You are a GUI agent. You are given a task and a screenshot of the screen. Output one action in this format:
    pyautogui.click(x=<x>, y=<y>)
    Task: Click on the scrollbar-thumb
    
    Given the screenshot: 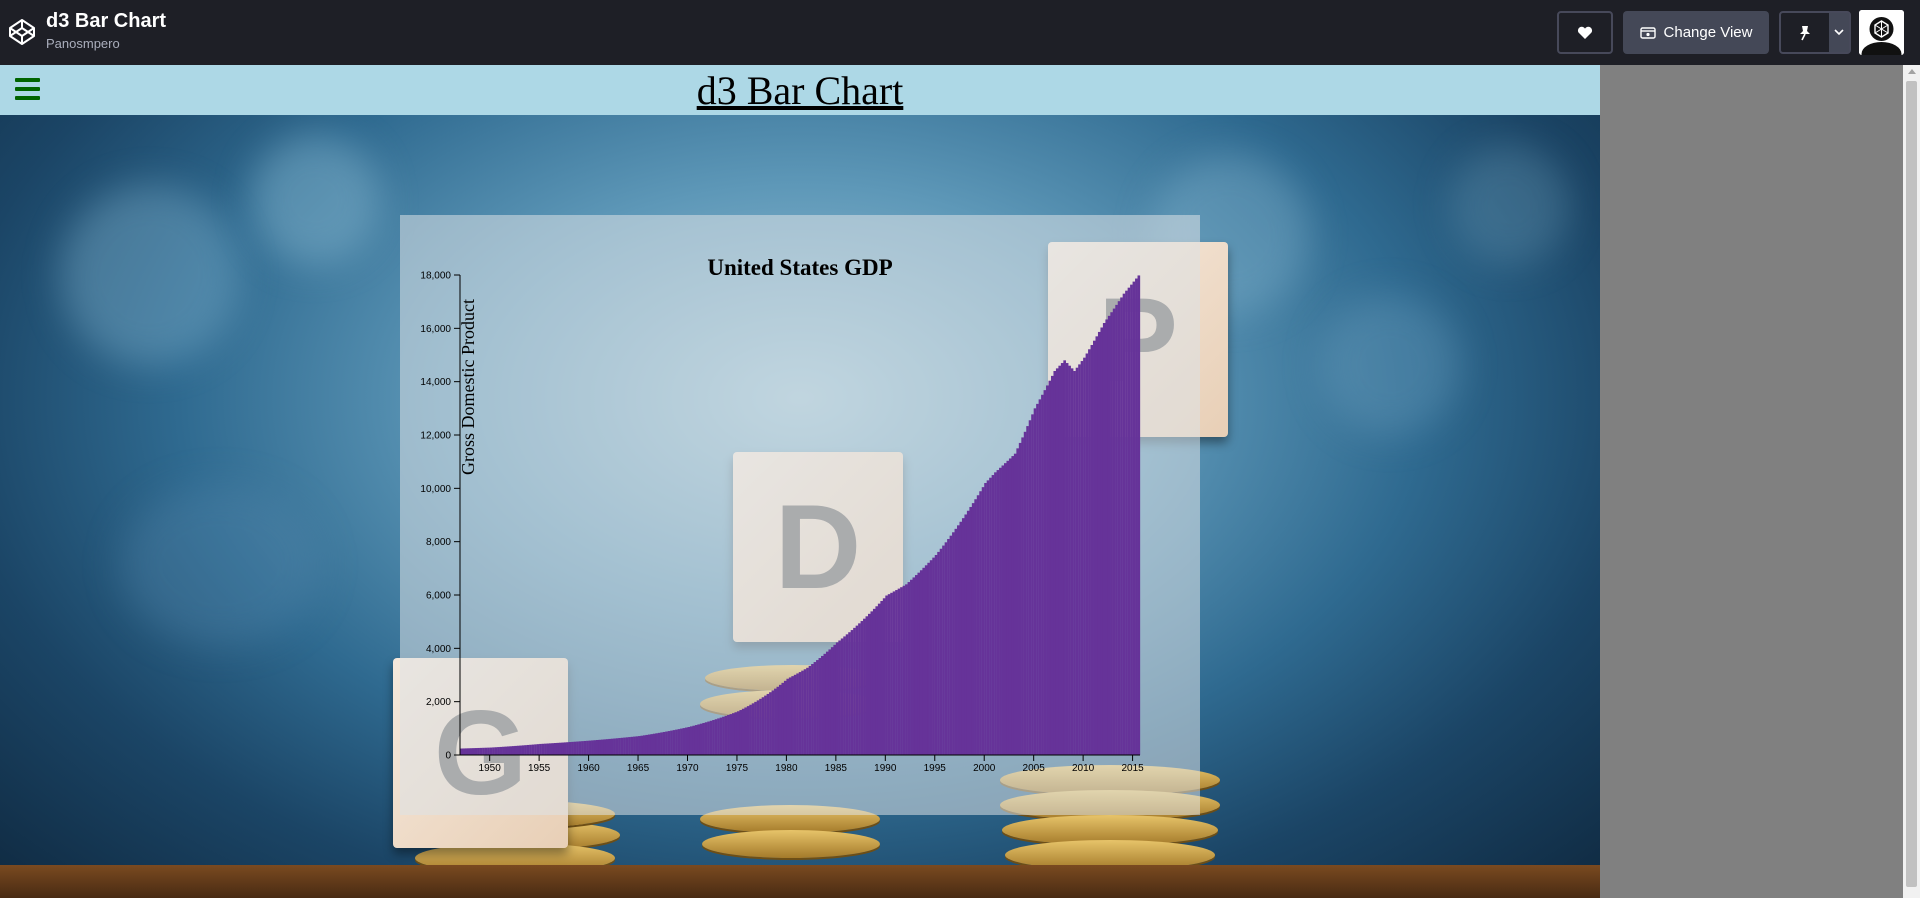 What is the action you would take?
    pyautogui.click(x=1911, y=484)
    